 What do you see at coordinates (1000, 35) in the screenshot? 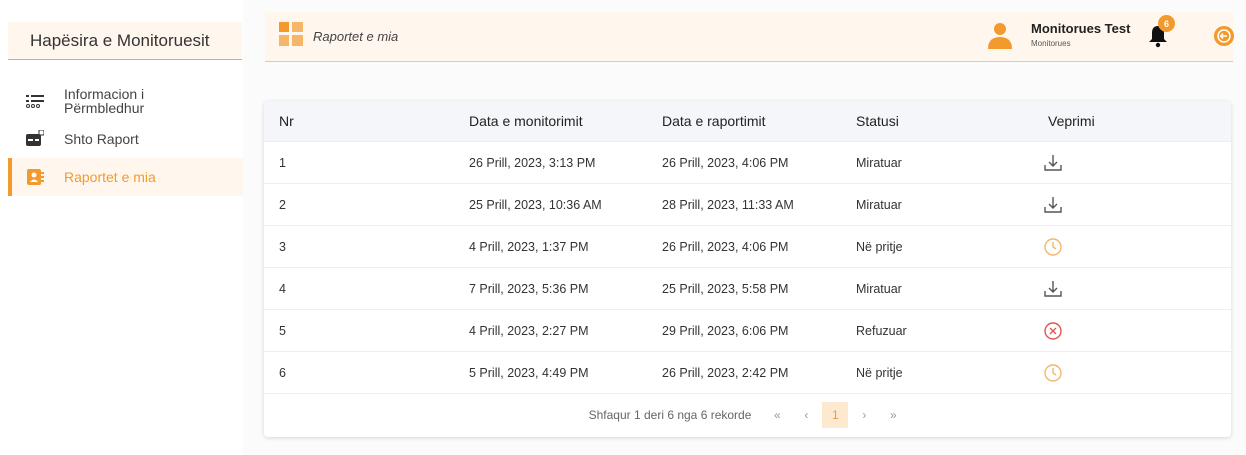
I see `avatar` at bounding box center [1000, 35].